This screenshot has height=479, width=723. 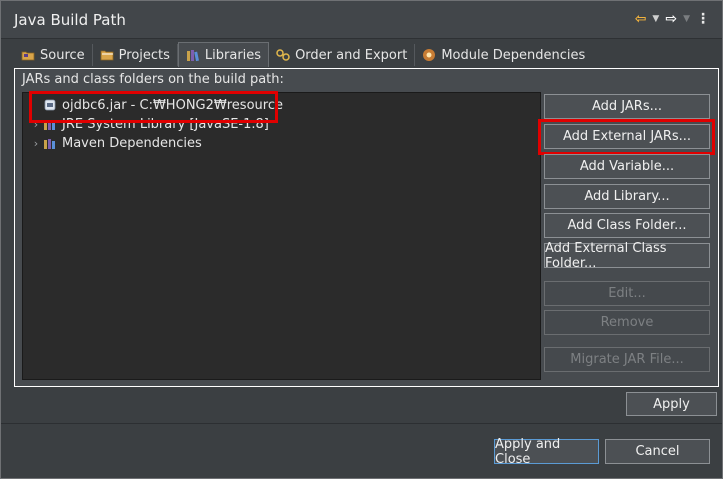 I want to click on tree-item-label: Maven Dependencies, so click(x=132, y=143).